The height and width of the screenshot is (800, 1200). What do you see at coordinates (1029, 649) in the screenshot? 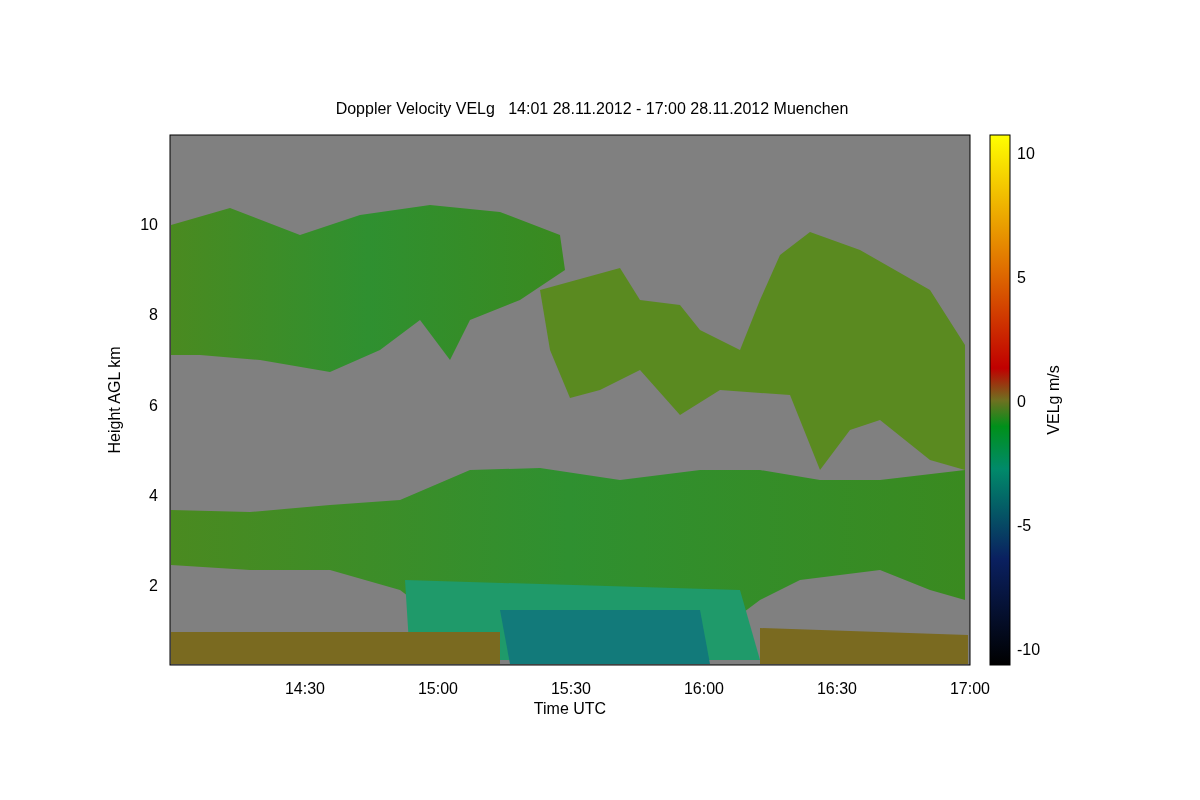
I see `colorbar-tick-label: -10` at bounding box center [1029, 649].